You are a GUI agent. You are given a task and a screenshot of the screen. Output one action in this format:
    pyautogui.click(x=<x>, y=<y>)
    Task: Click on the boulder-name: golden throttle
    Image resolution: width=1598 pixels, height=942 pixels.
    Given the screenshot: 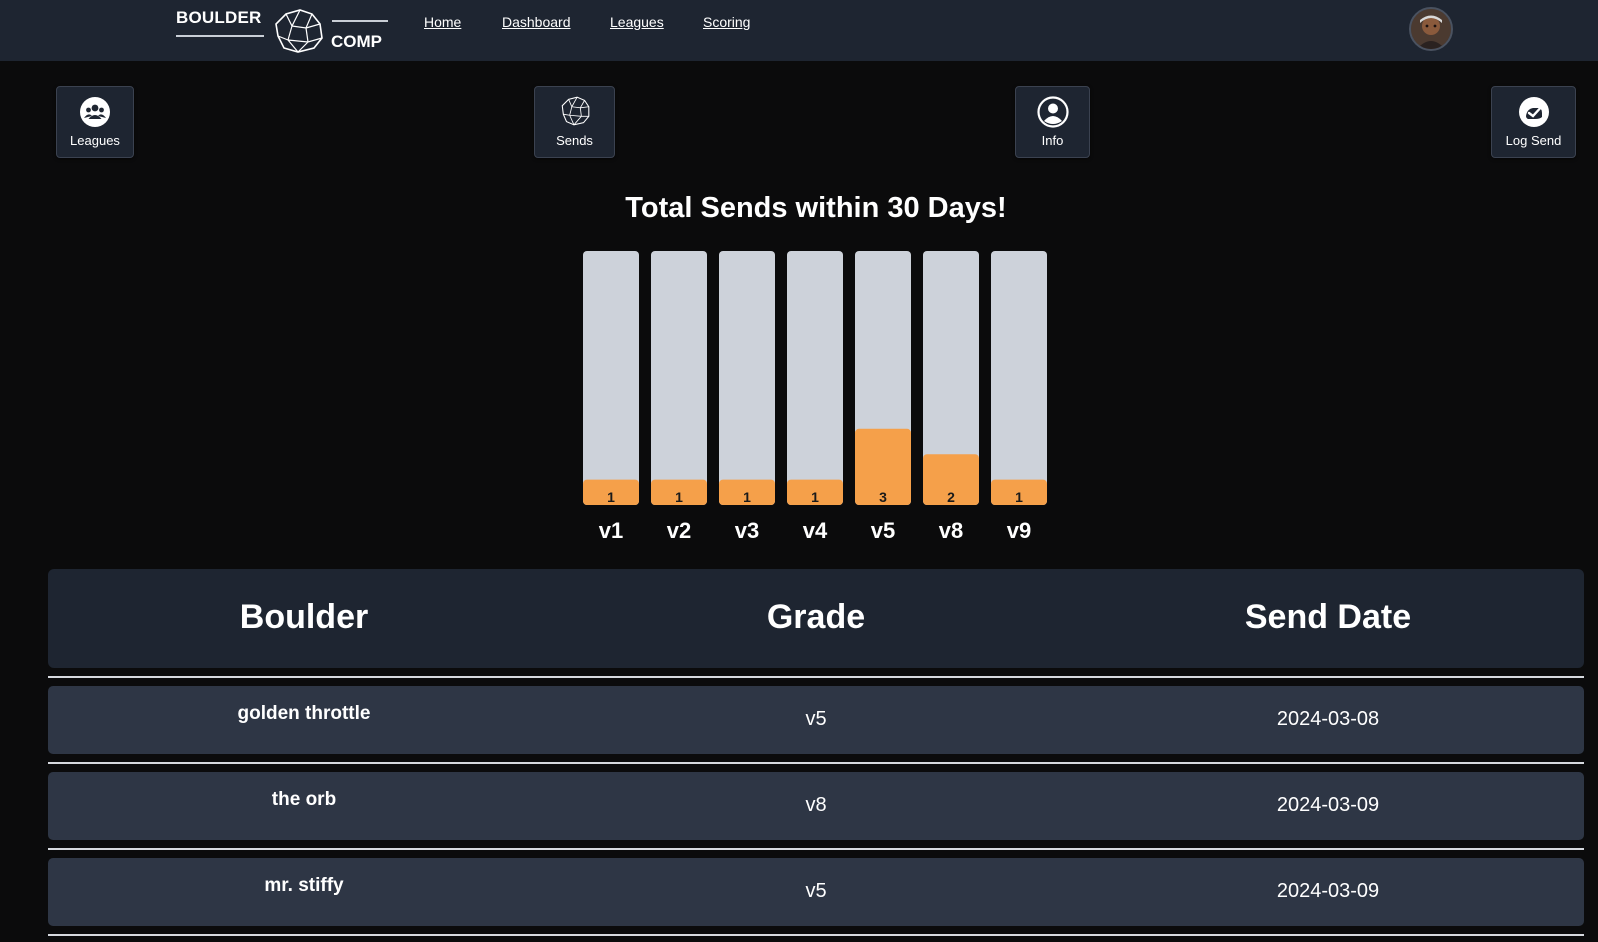 What is the action you would take?
    pyautogui.click(x=304, y=713)
    